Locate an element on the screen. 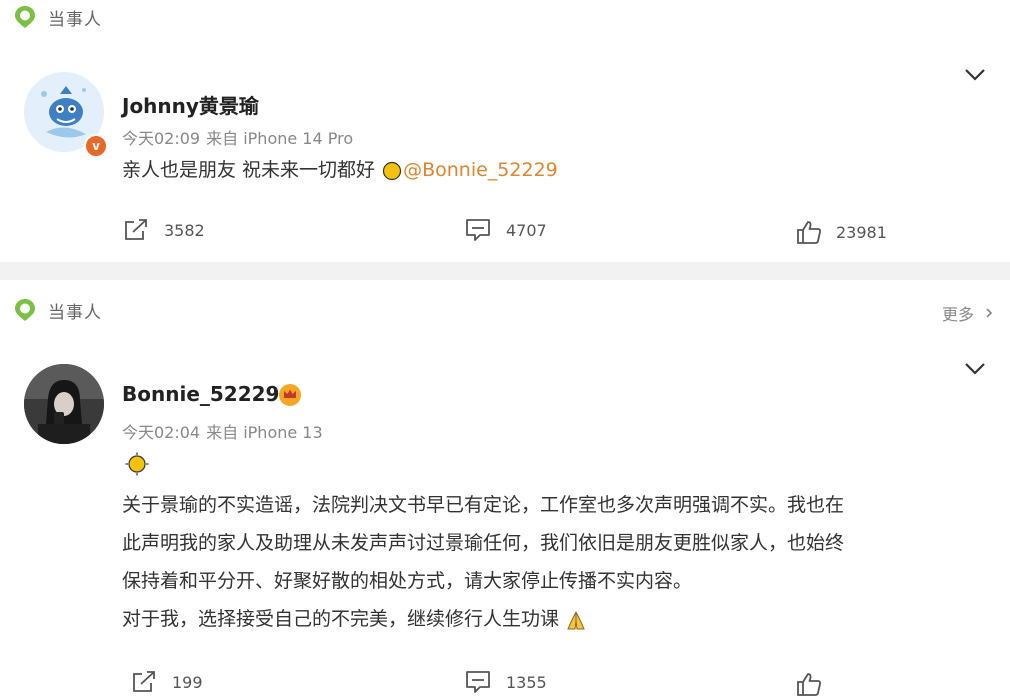  post-text-content: 亲人也是朋友 祝未来一切都好 is located at coordinates (249, 170).